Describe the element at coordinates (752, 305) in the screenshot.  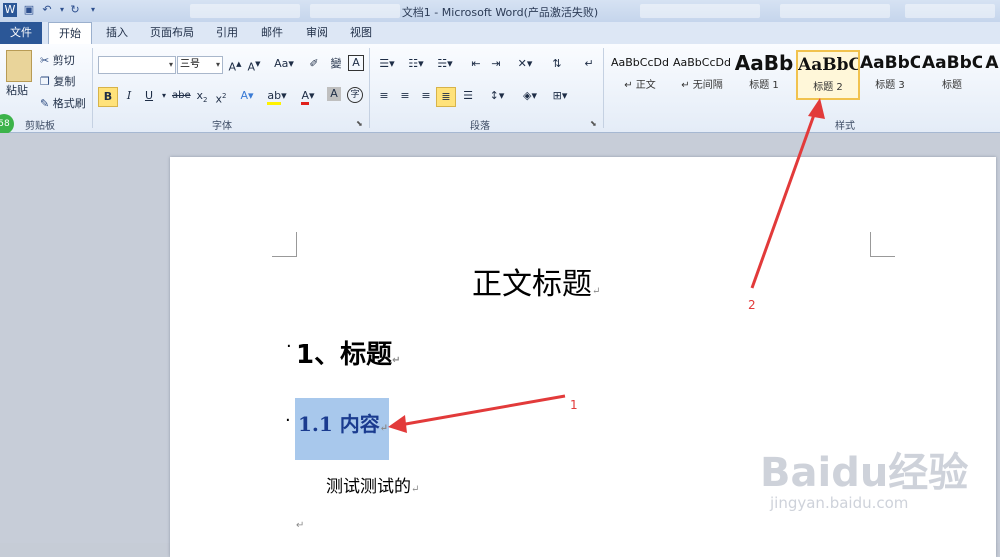
I see `annotation-label-2: 2` at that location.